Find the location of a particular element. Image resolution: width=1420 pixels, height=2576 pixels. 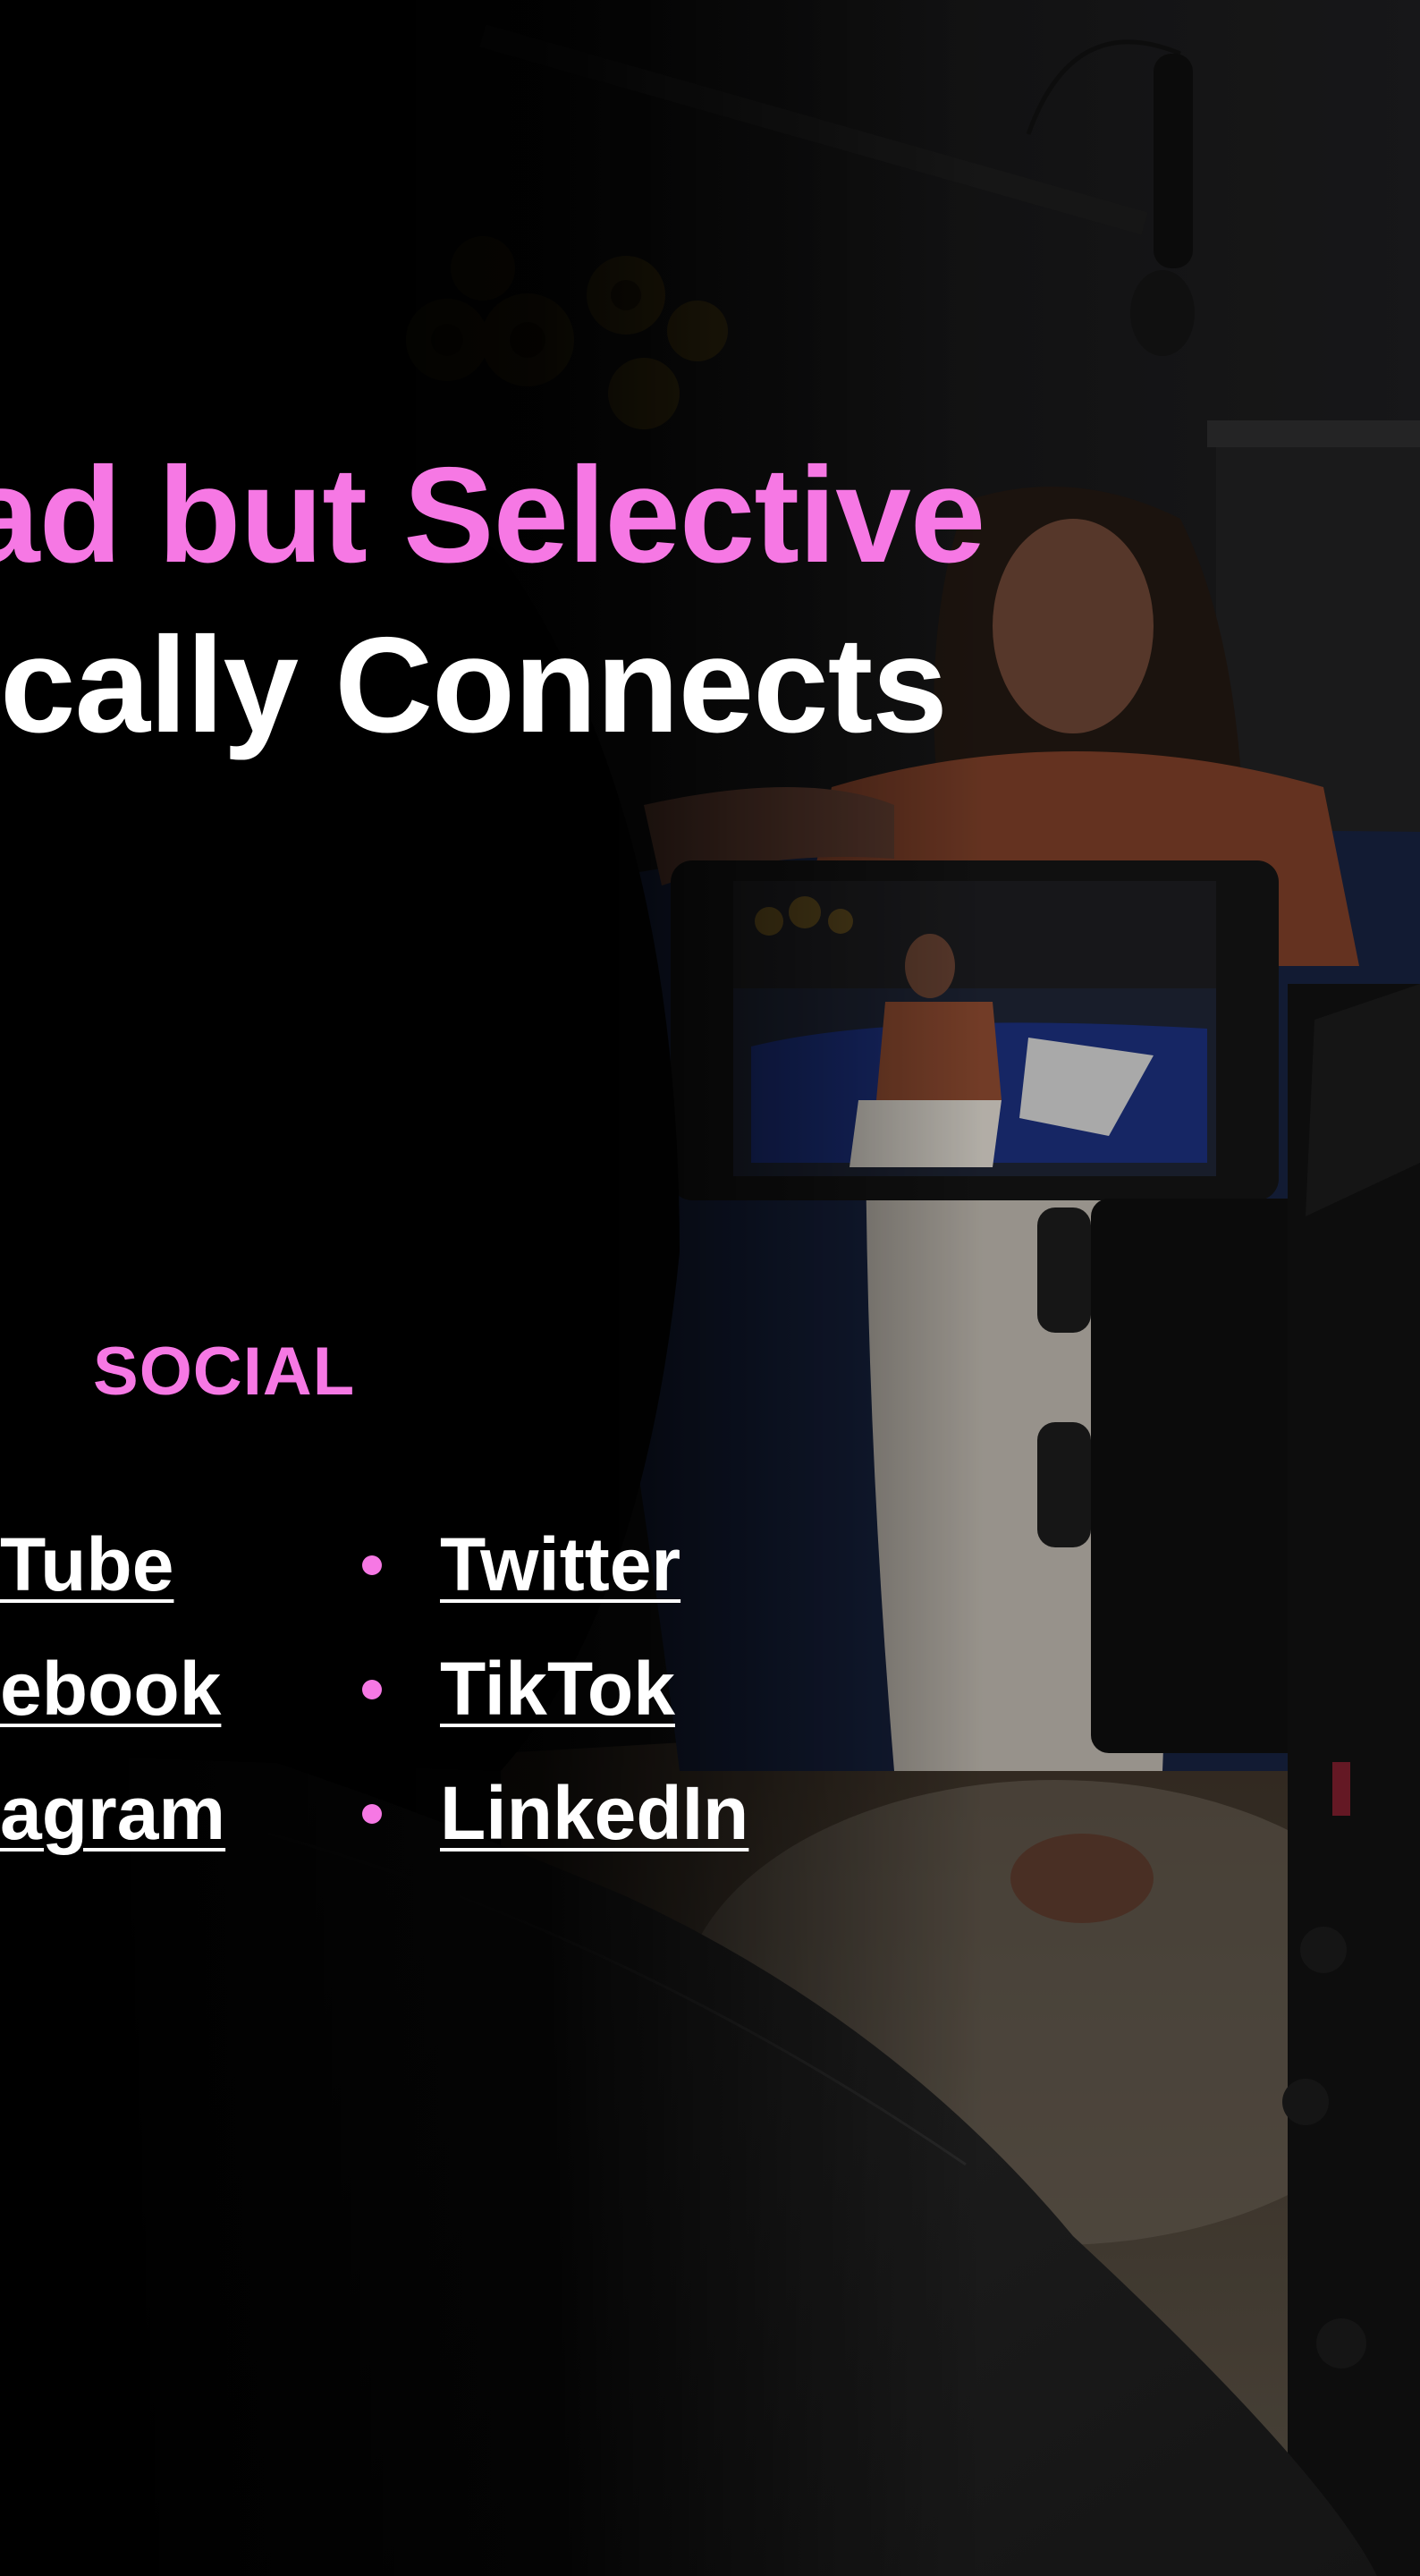

hero-headline-line-1: ad but Selective is located at coordinates (493, 515).